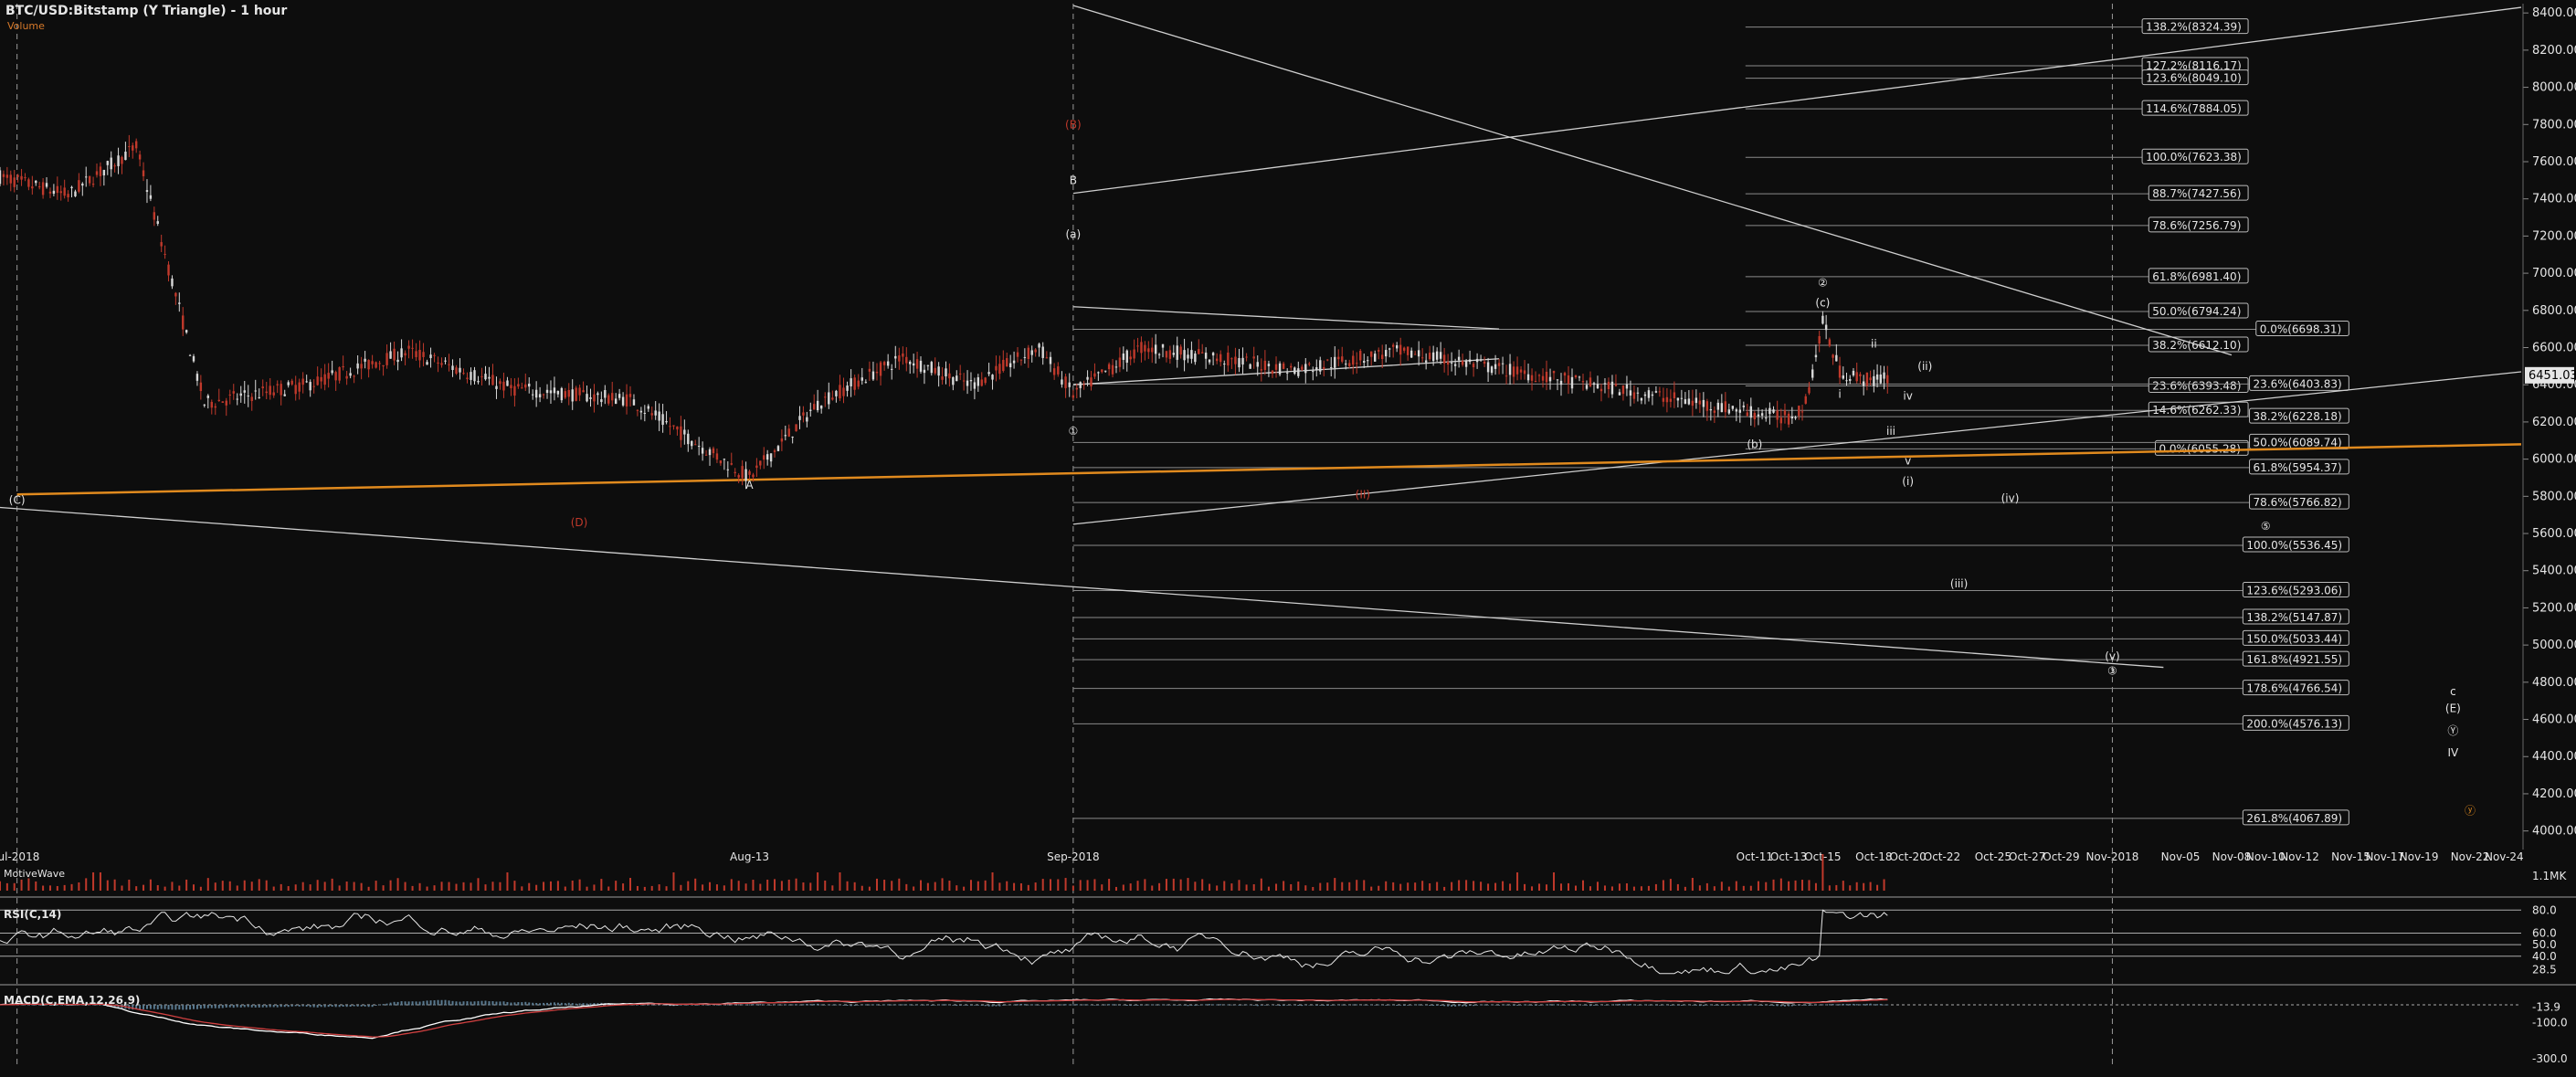  Describe the element at coordinates (2294, 545) in the screenshot. I see `fib-level-label: 100.0%(5536.45)` at that location.